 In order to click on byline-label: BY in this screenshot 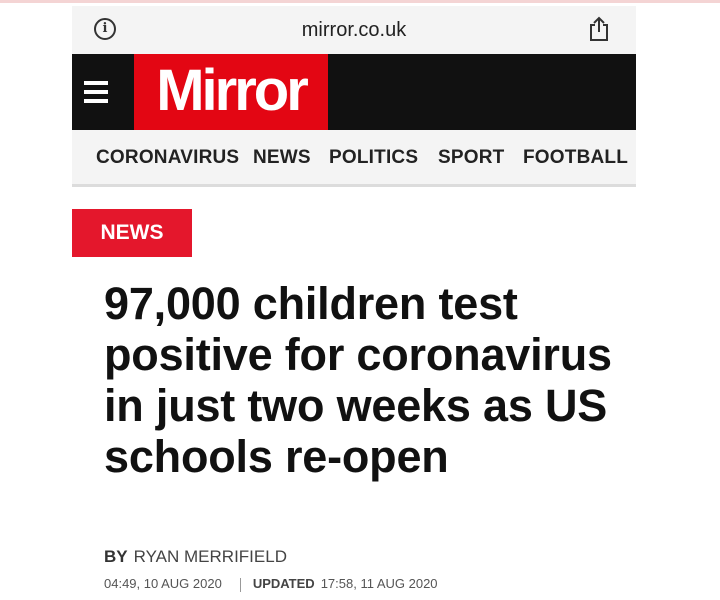, I will do `click(116, 556)`.